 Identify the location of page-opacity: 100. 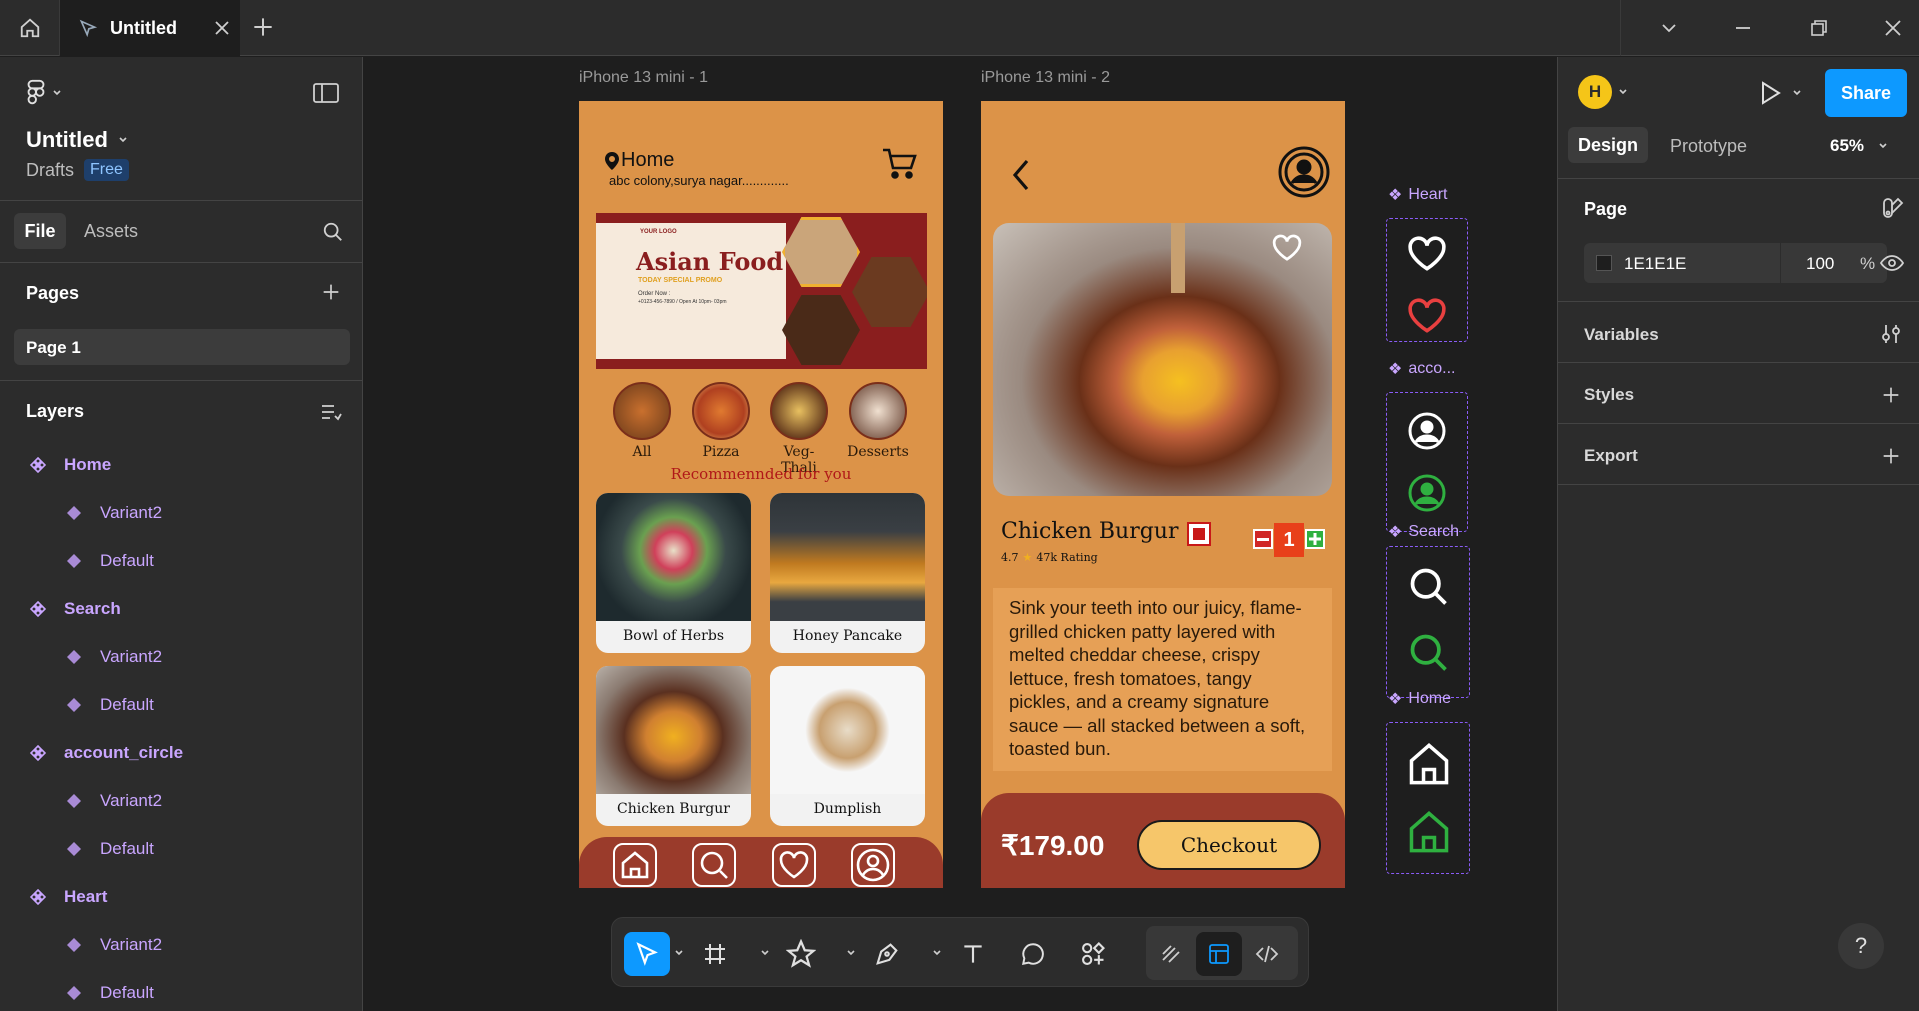
(1820, 264).